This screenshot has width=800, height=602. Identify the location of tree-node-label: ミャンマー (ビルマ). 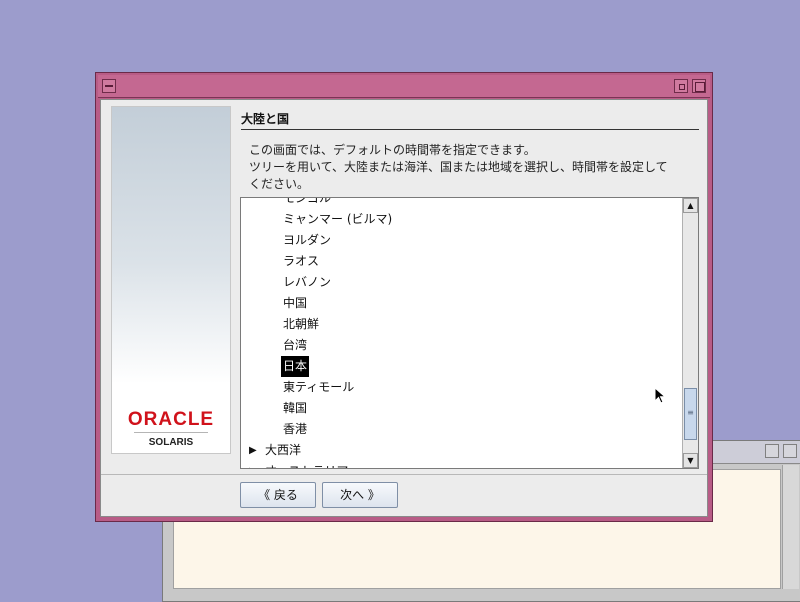
(338, 219).